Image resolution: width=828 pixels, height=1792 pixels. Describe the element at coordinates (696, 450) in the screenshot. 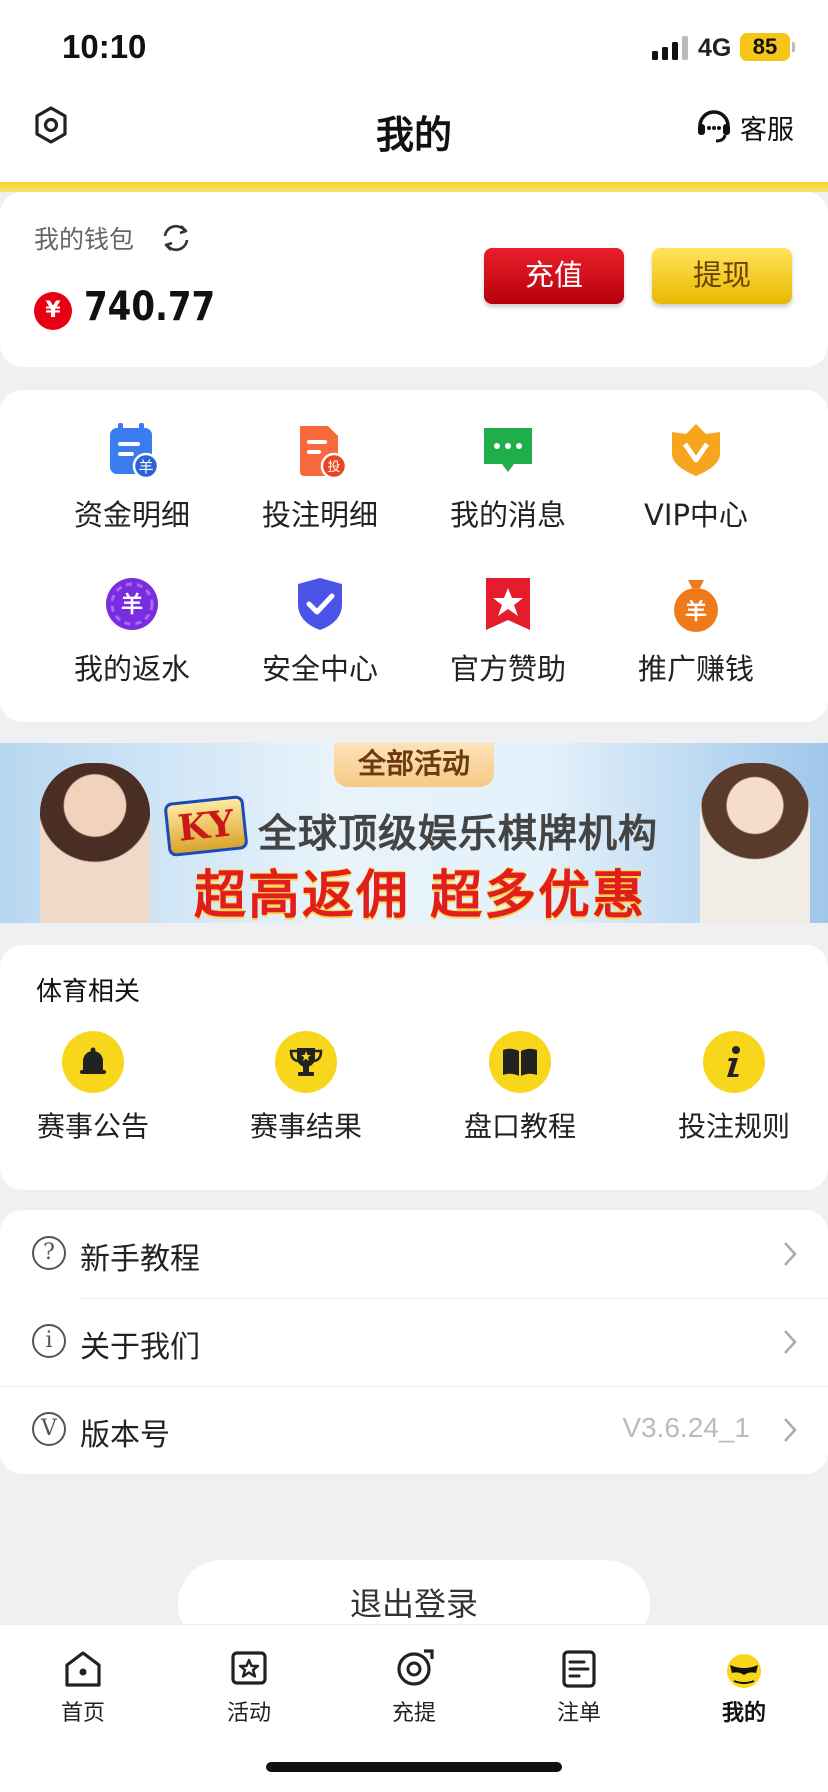

I see `vip-crown-icon` at that location.